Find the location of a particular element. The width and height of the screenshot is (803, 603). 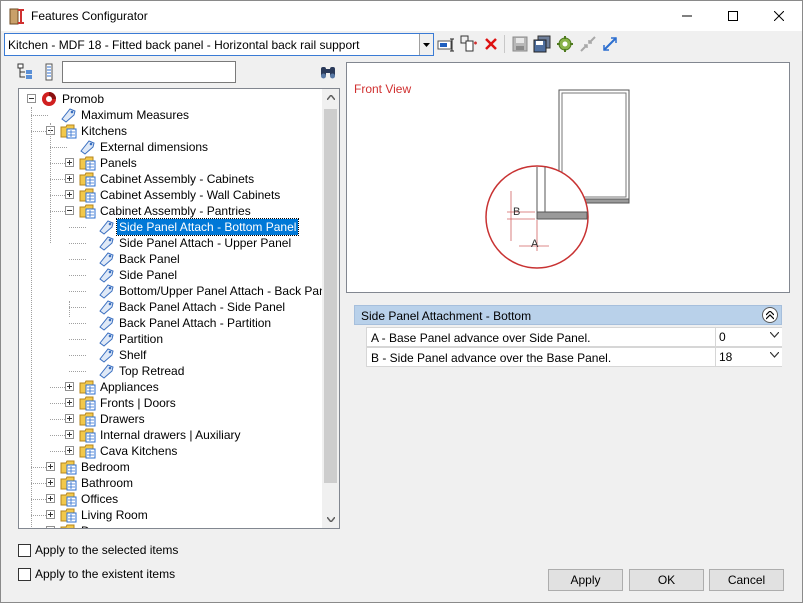

save-all-icon is located at coordinates (542, 44).